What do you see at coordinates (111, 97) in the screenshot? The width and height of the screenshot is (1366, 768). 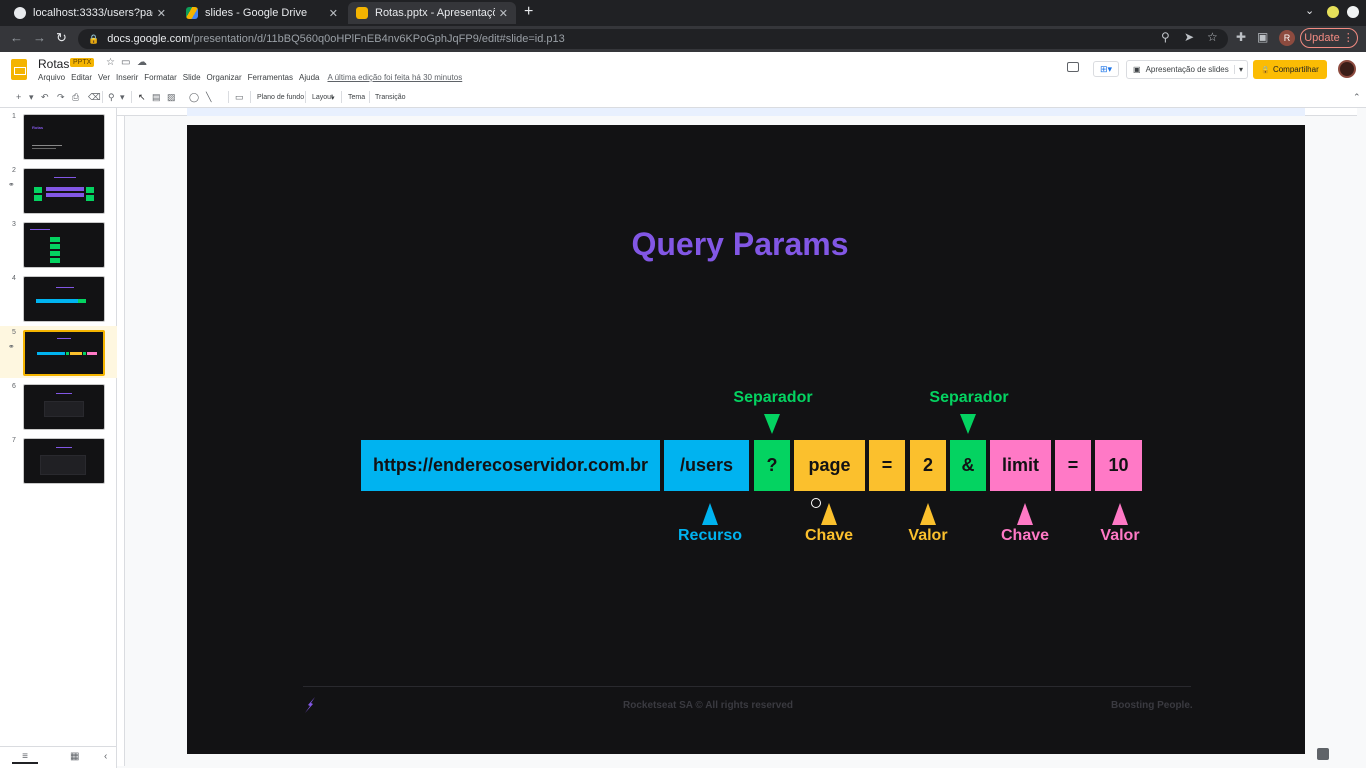 I see `zoom-icon: ⚲` at bounding box center [111, 97].